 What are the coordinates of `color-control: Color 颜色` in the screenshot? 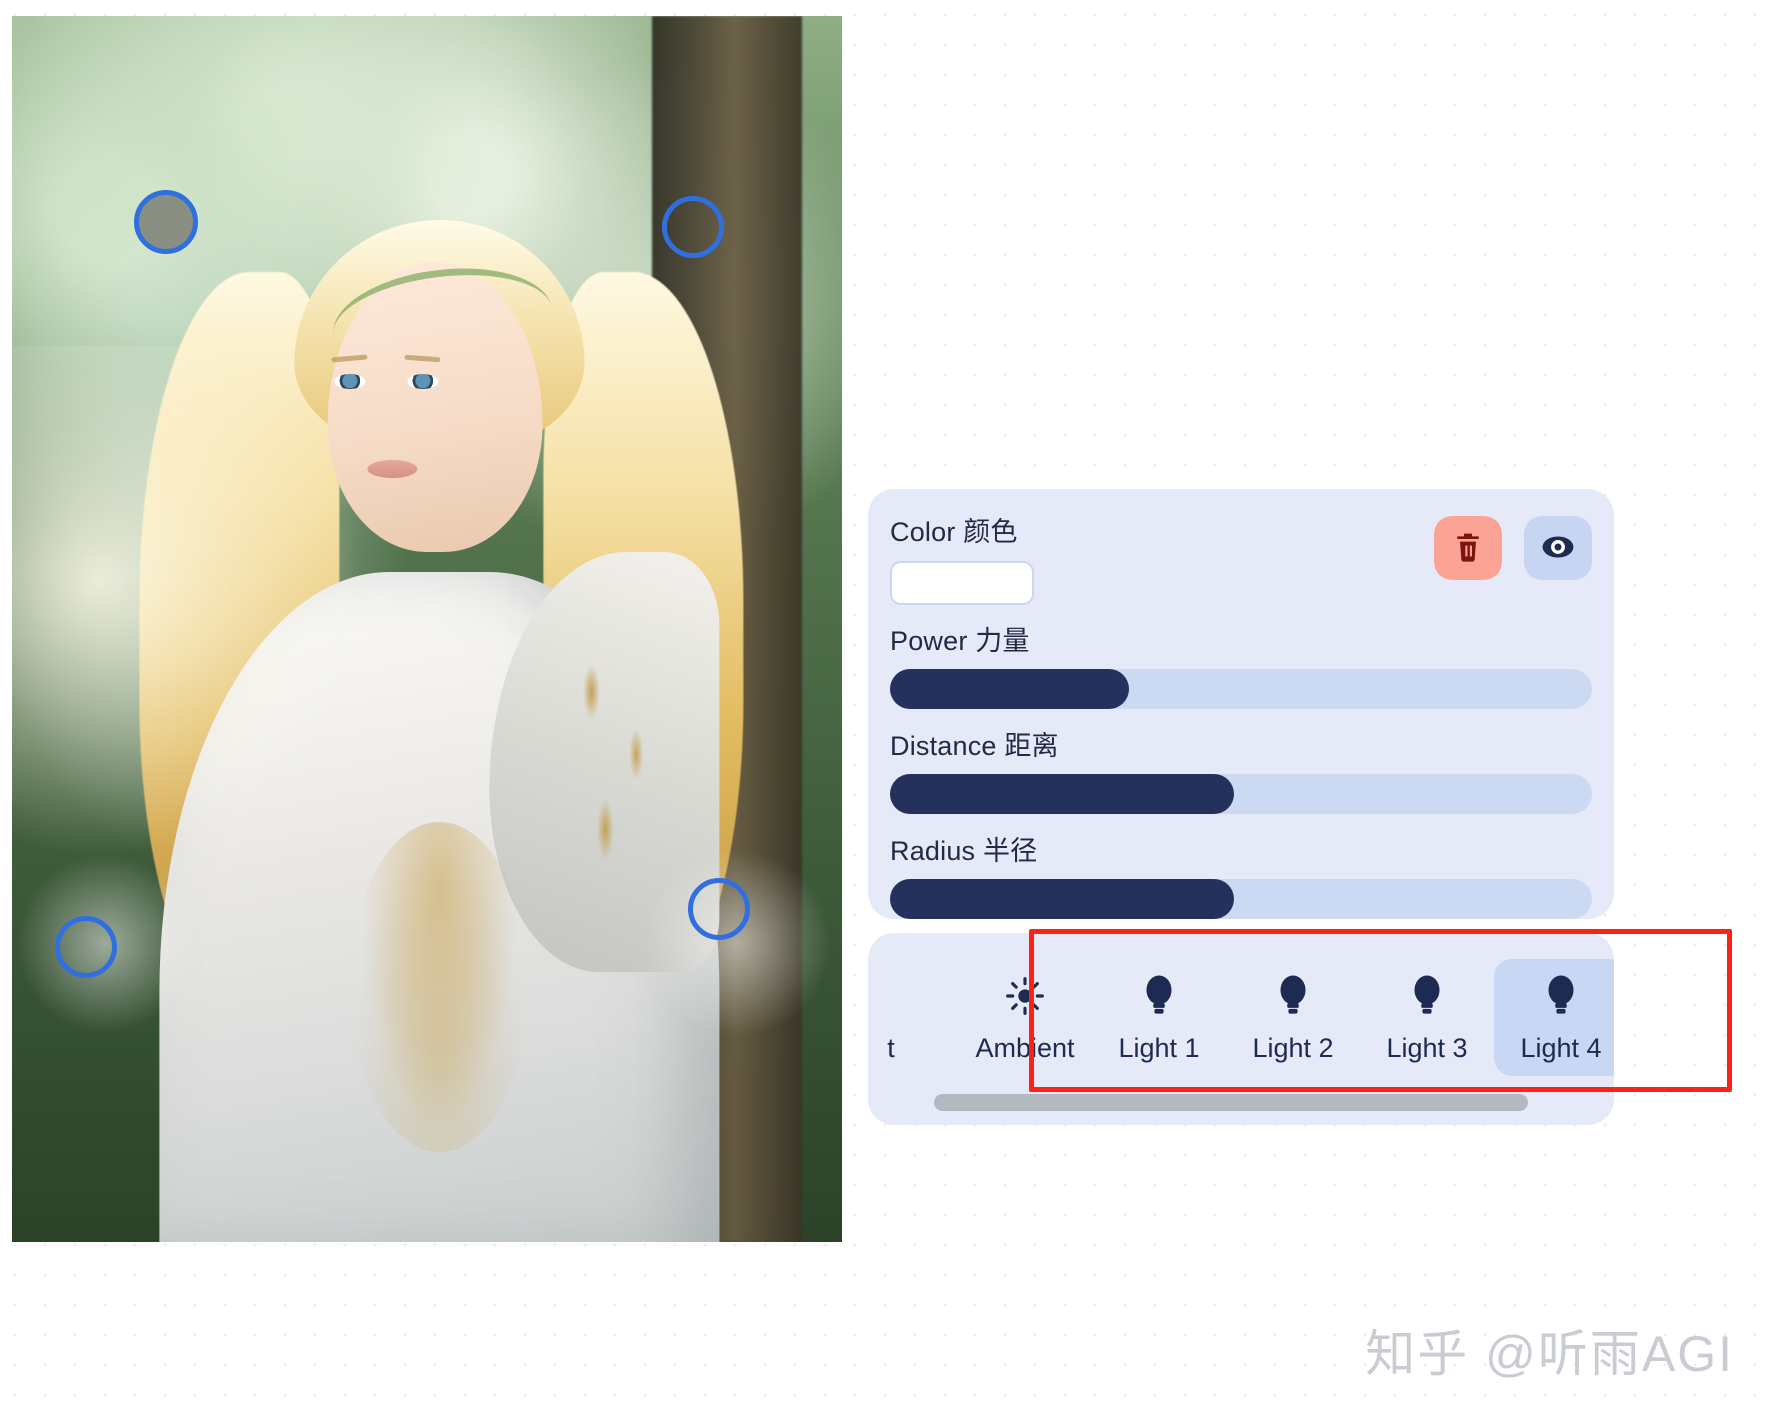 It's located at (962, 557).